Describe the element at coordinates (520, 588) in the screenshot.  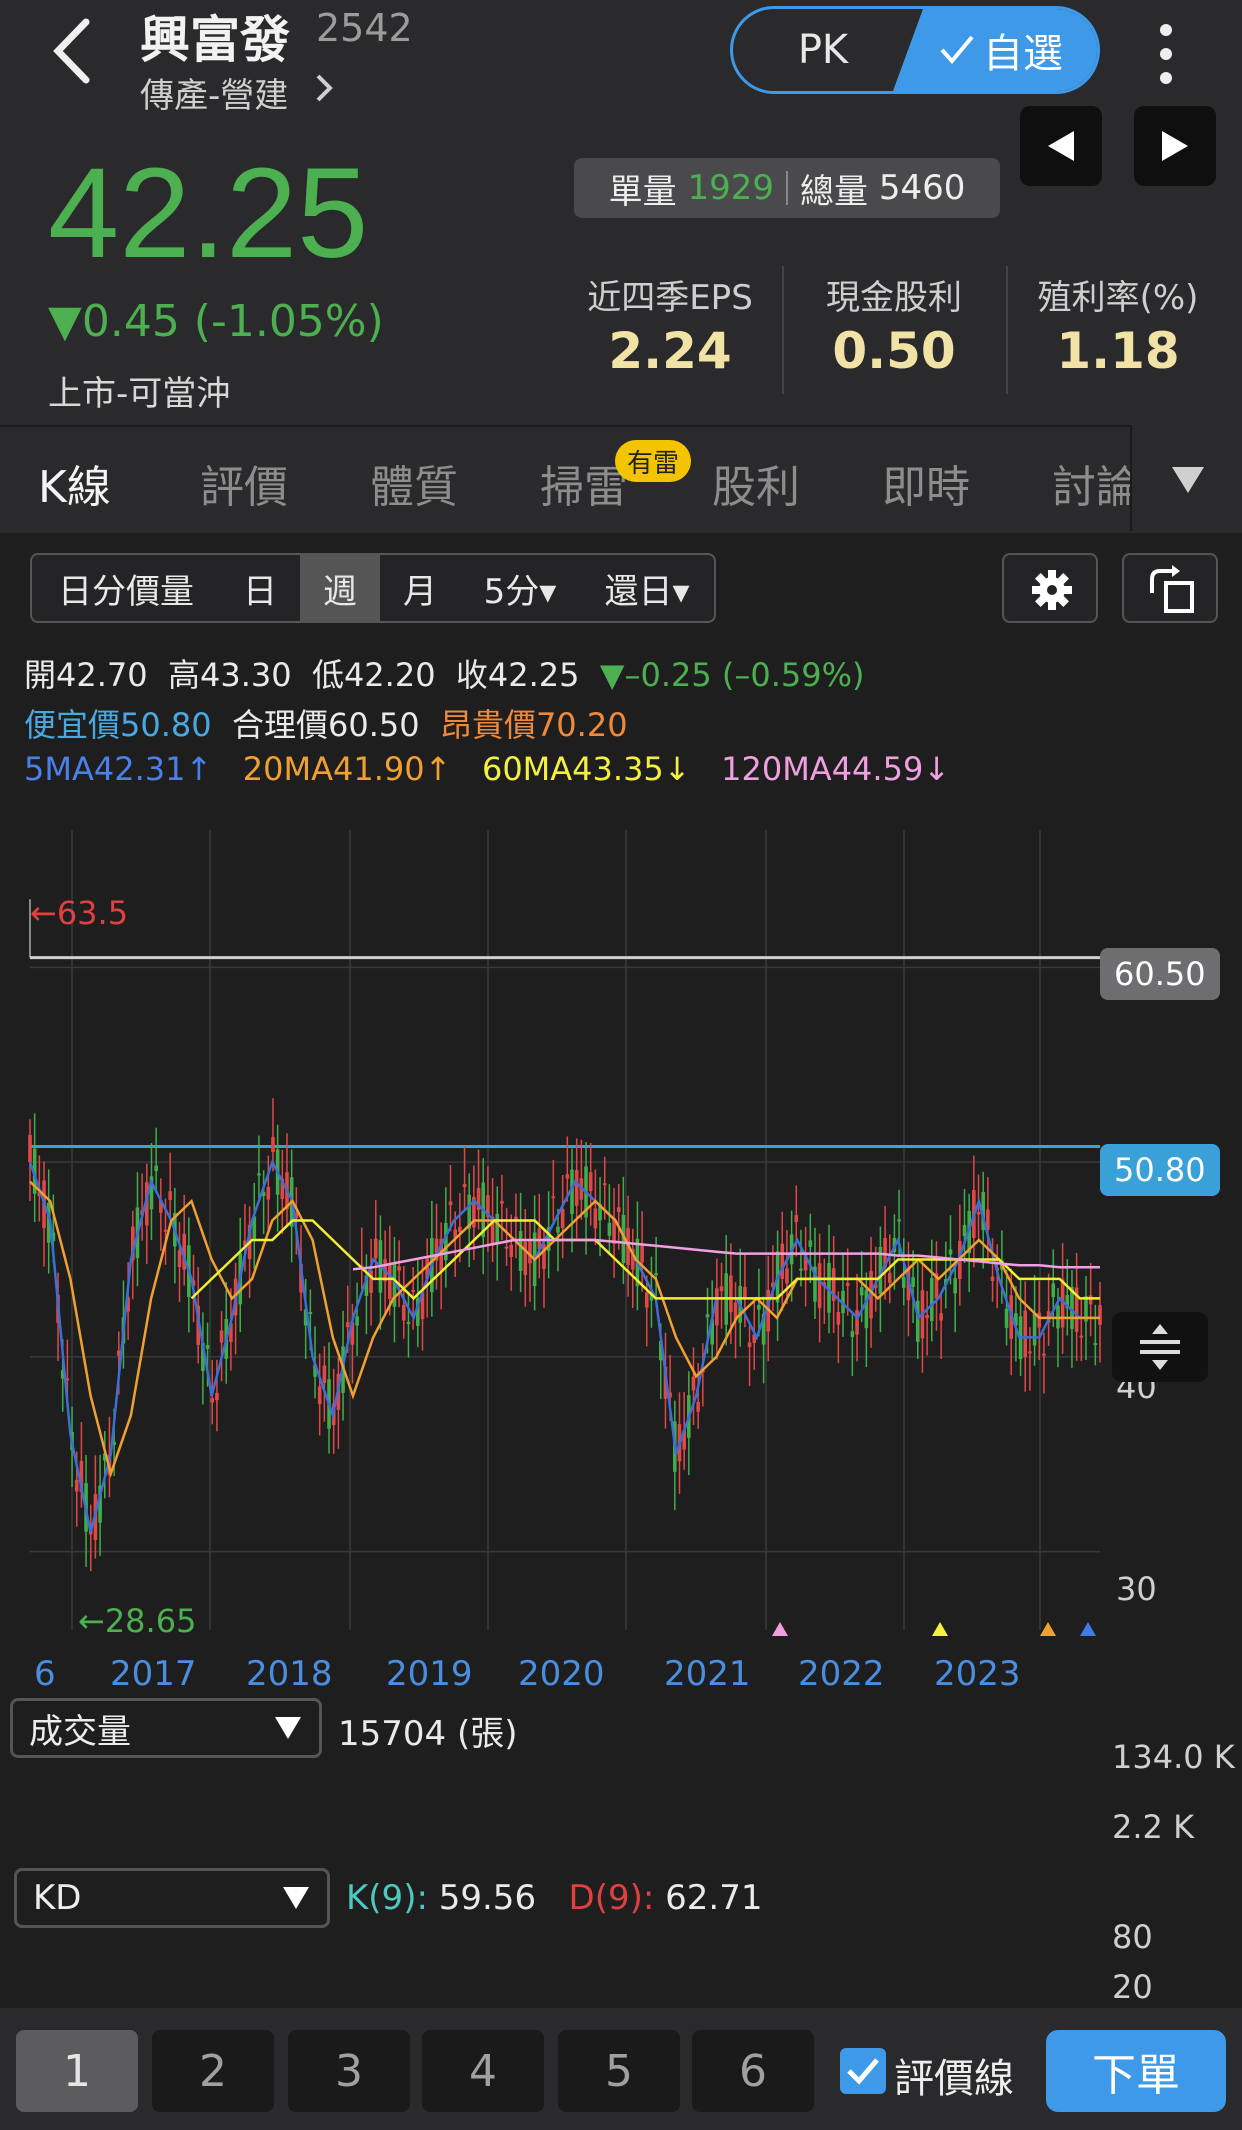
I see `period-minutes-dropdown: 5分▾` at that location.